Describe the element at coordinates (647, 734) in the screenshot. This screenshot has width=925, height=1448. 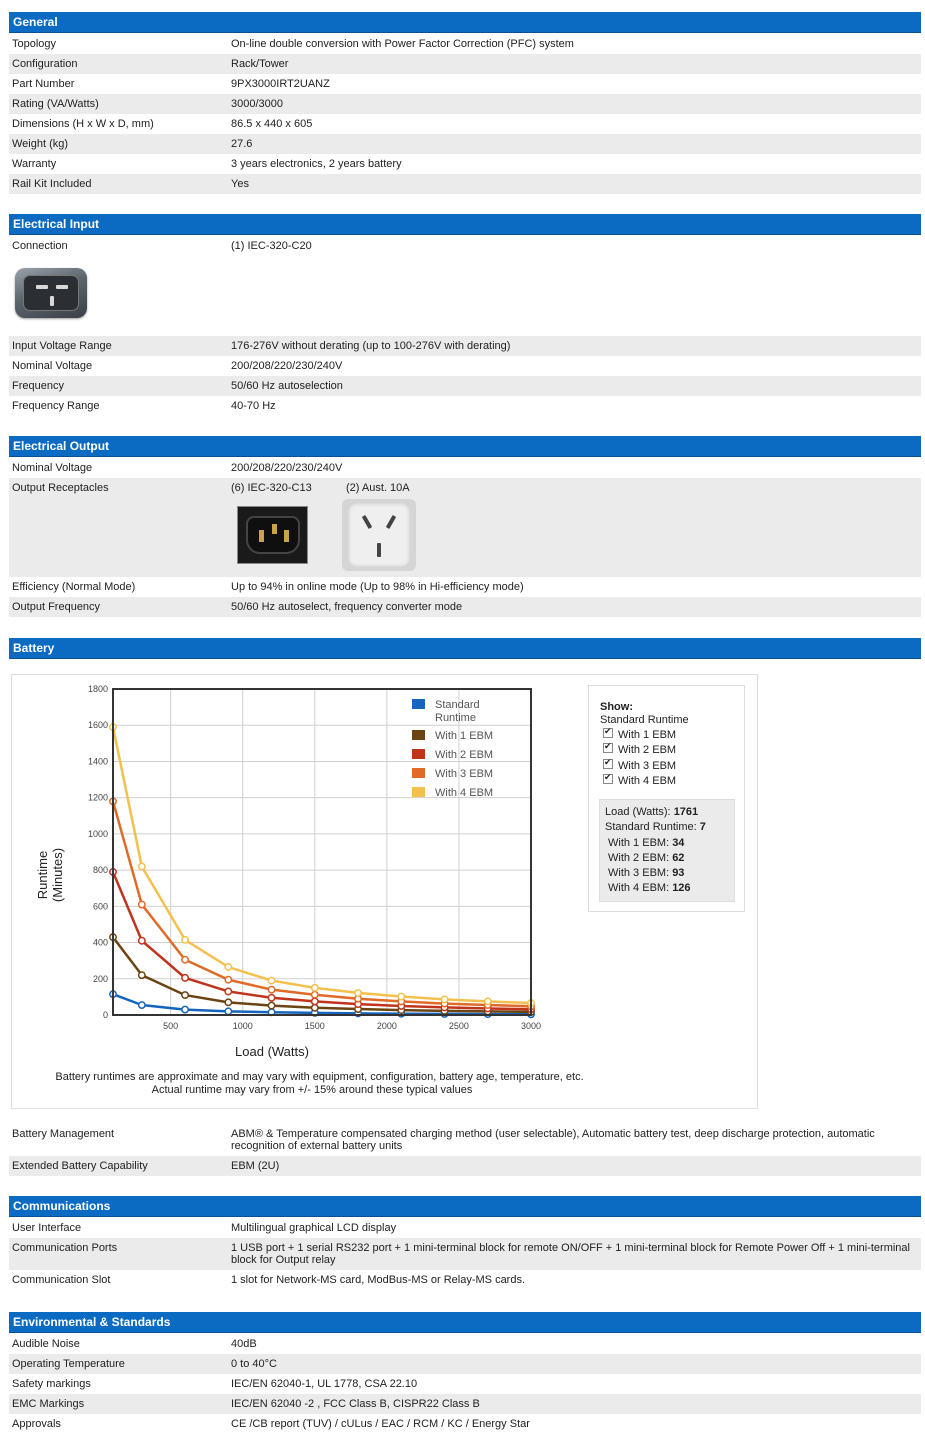
I see `show-option-label: With 1 EBM` at that location.